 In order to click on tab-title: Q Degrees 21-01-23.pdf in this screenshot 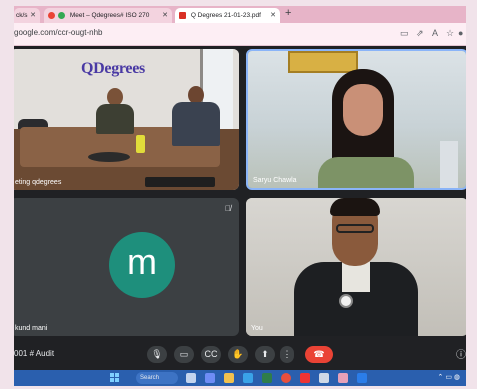, I will do `click(225, 15)`.